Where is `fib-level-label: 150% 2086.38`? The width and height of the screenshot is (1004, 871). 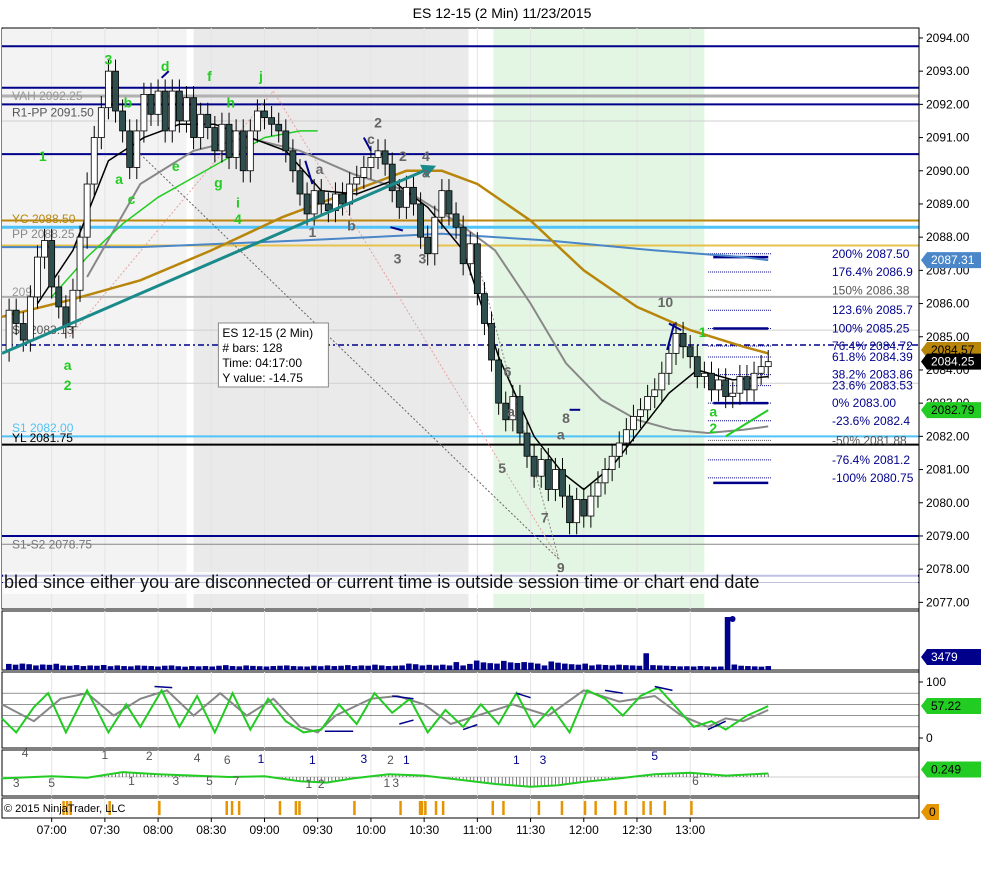
fib-level-label: 150% 2086.38 is located at coordinates (871, 290).